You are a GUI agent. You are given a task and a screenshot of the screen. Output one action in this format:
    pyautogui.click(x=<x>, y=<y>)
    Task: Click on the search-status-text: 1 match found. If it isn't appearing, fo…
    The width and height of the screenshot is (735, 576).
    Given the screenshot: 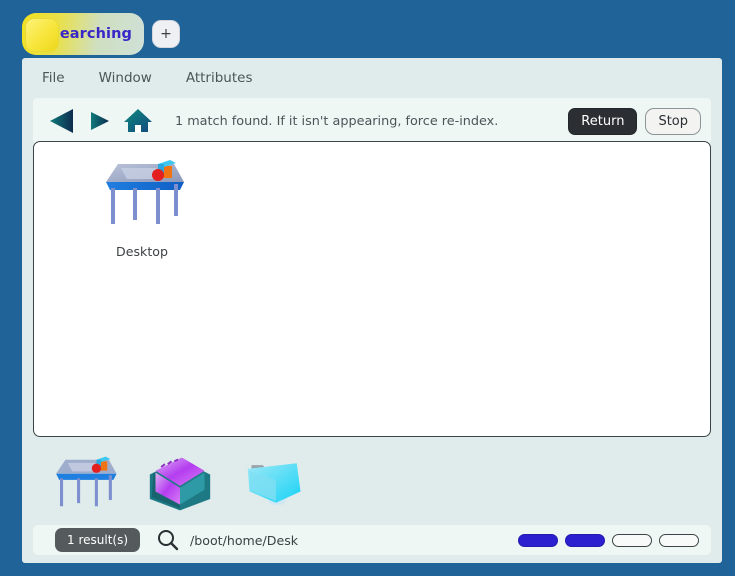 What is the action you would take?
    pyautogui.click(x=337, y=121)
    